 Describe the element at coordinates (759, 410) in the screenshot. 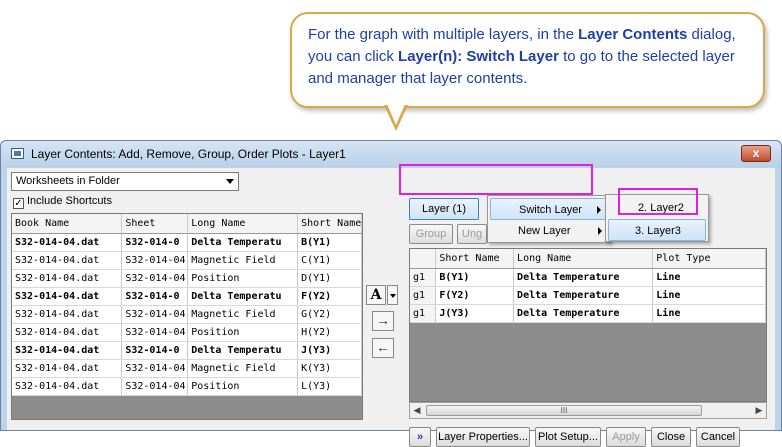

I see `scroll-right-icon: ▶` at that location.